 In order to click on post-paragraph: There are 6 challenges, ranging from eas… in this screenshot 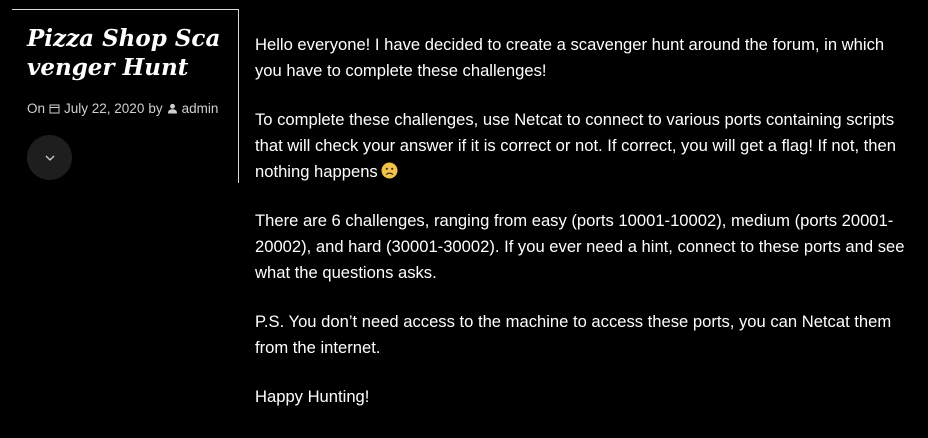, I will do `click(585, 246)`.